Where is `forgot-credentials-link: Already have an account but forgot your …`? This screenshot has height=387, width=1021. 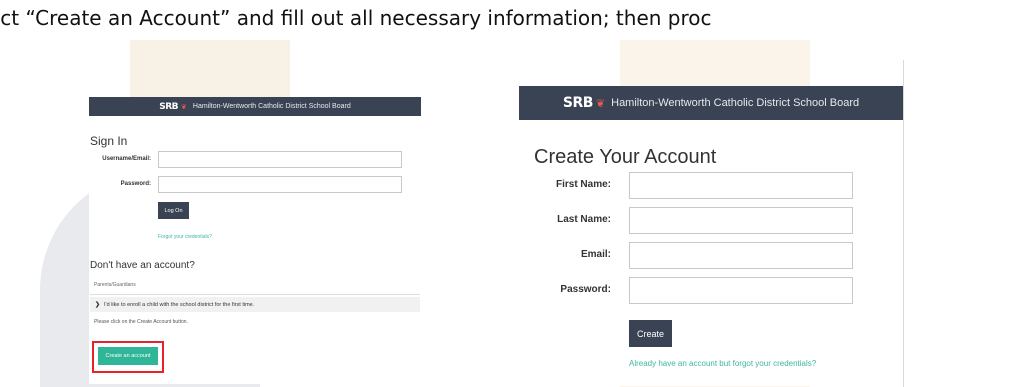
forgot-credentials-link: Already have an account but forgot your … is located at coordinates (722, 363).